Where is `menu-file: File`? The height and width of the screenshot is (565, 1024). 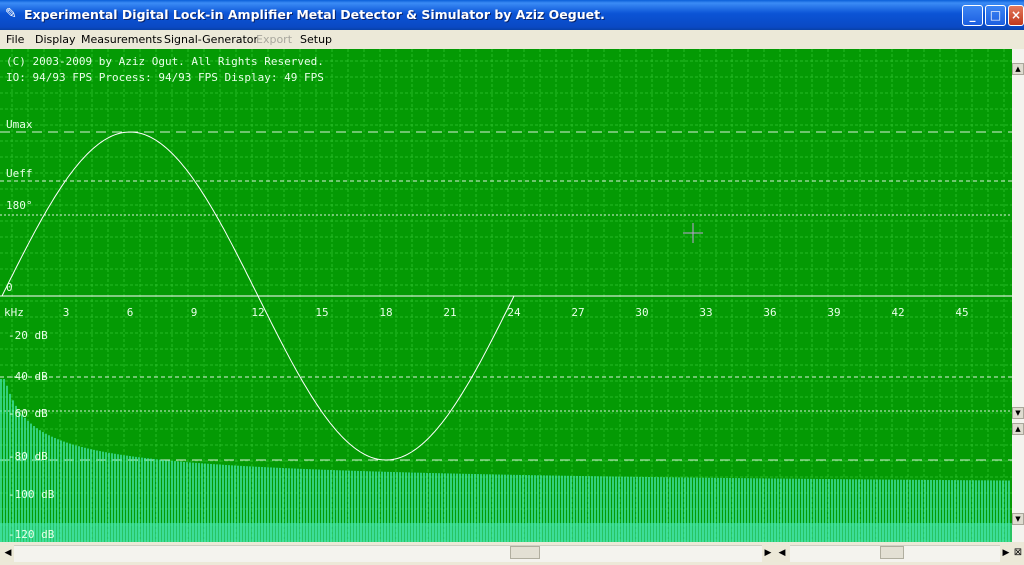 menu-file: File is located at coordinates (15, 39).